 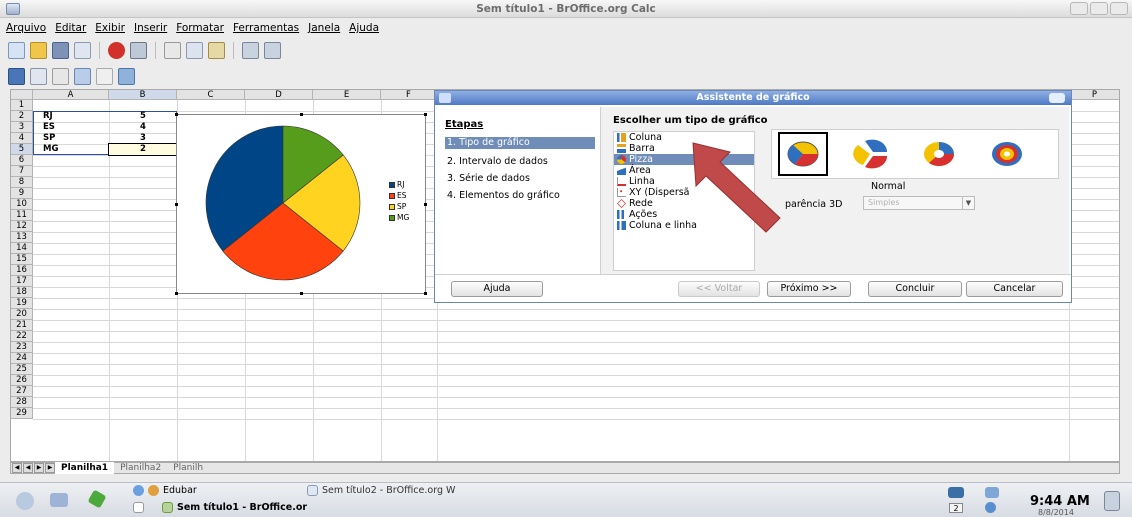 What do you see at coordinates (381, 490) in the screenshot?
I see `taskbar-item-writer: Sem título2 - BrOffice.org W` at bounding box center [381, 490].